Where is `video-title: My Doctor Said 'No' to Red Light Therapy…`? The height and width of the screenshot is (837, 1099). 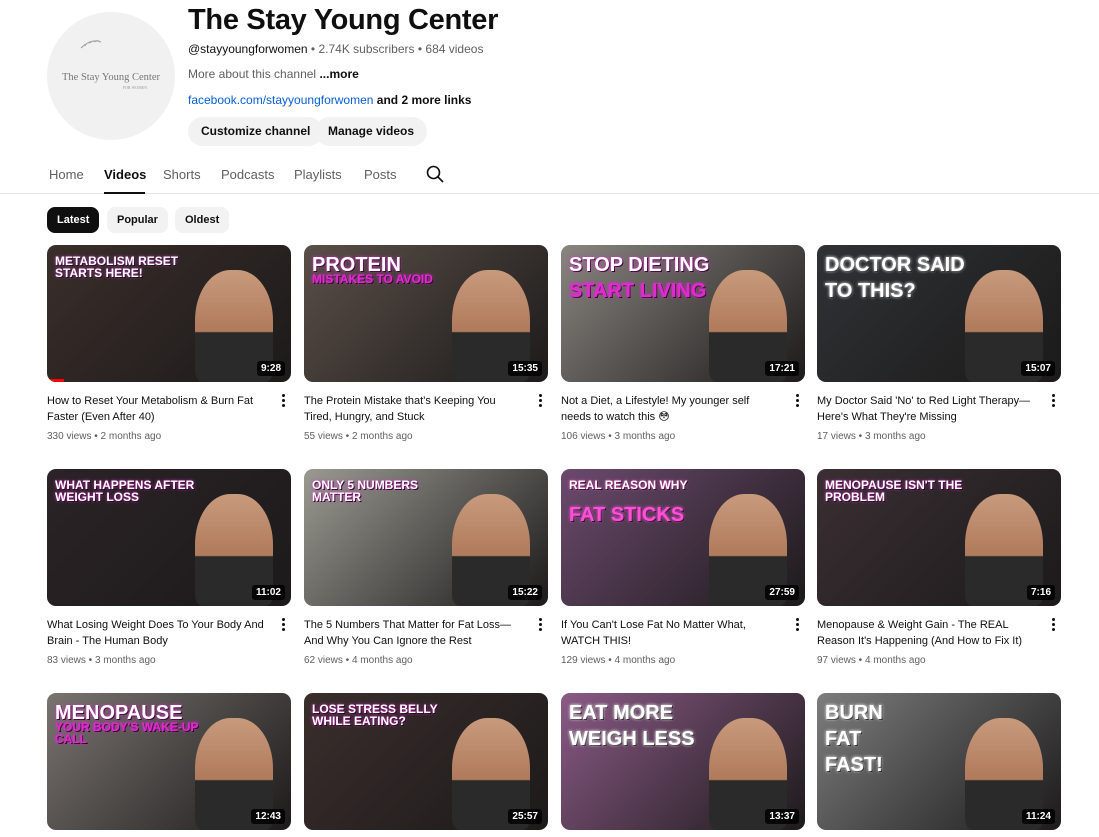
video-title: My Doctor Said 'No' to Red Light Therapy… is located at coordinates (926, 409).